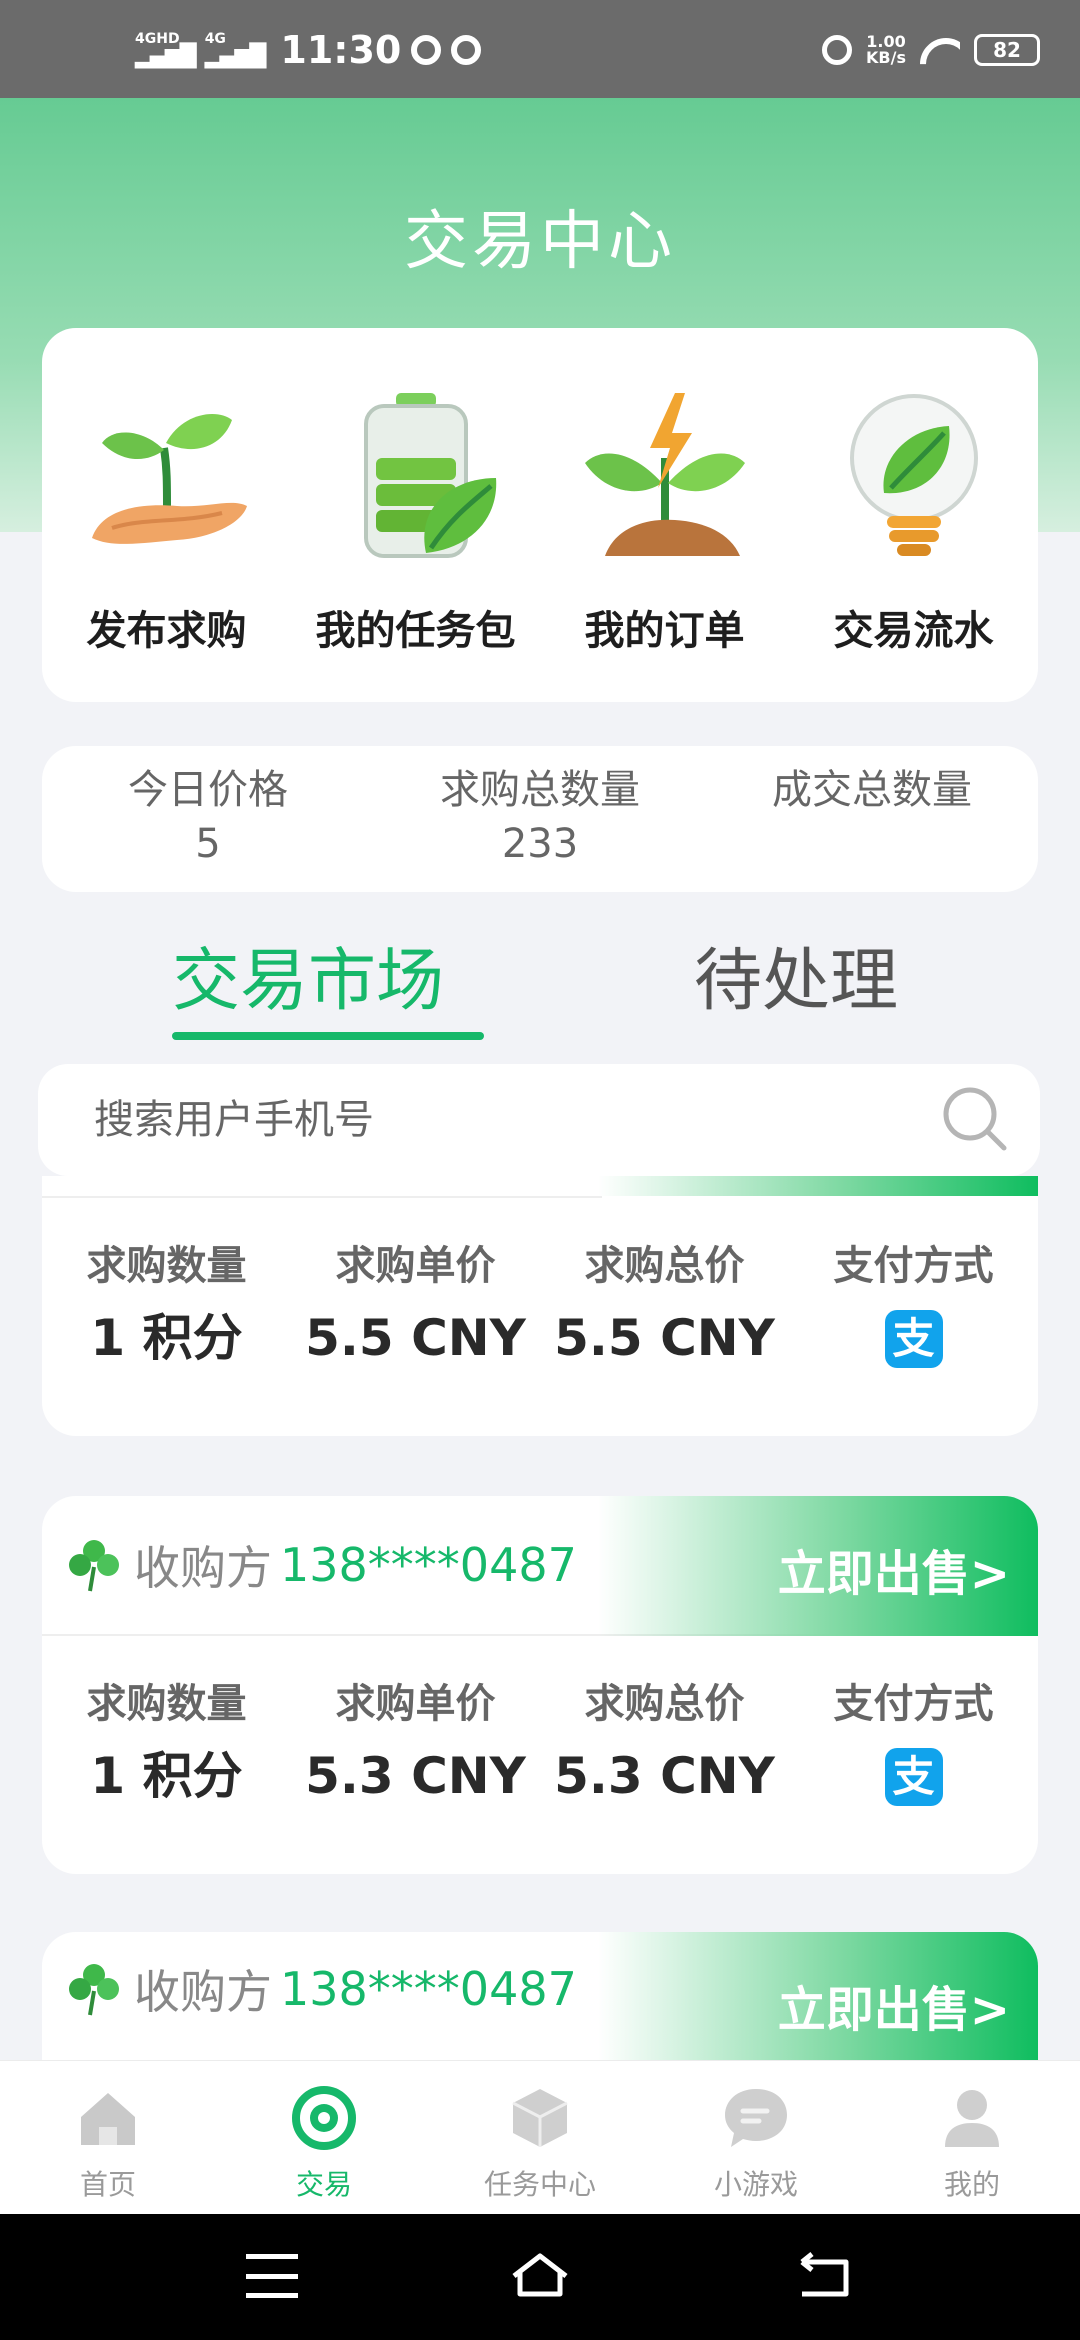 This screenshot has height=2340, width=1080. What do you see at coordinates (913, 631) in the screenshot?
I see `quick-action-label: 交易流水` at bounding box center [913, 631].